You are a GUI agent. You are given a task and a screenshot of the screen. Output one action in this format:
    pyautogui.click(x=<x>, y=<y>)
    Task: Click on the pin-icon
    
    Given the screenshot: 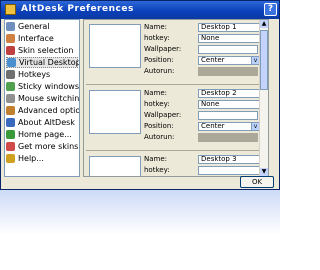 What is the action you would take?
    pyautogui.click(x=10, y=86)
    